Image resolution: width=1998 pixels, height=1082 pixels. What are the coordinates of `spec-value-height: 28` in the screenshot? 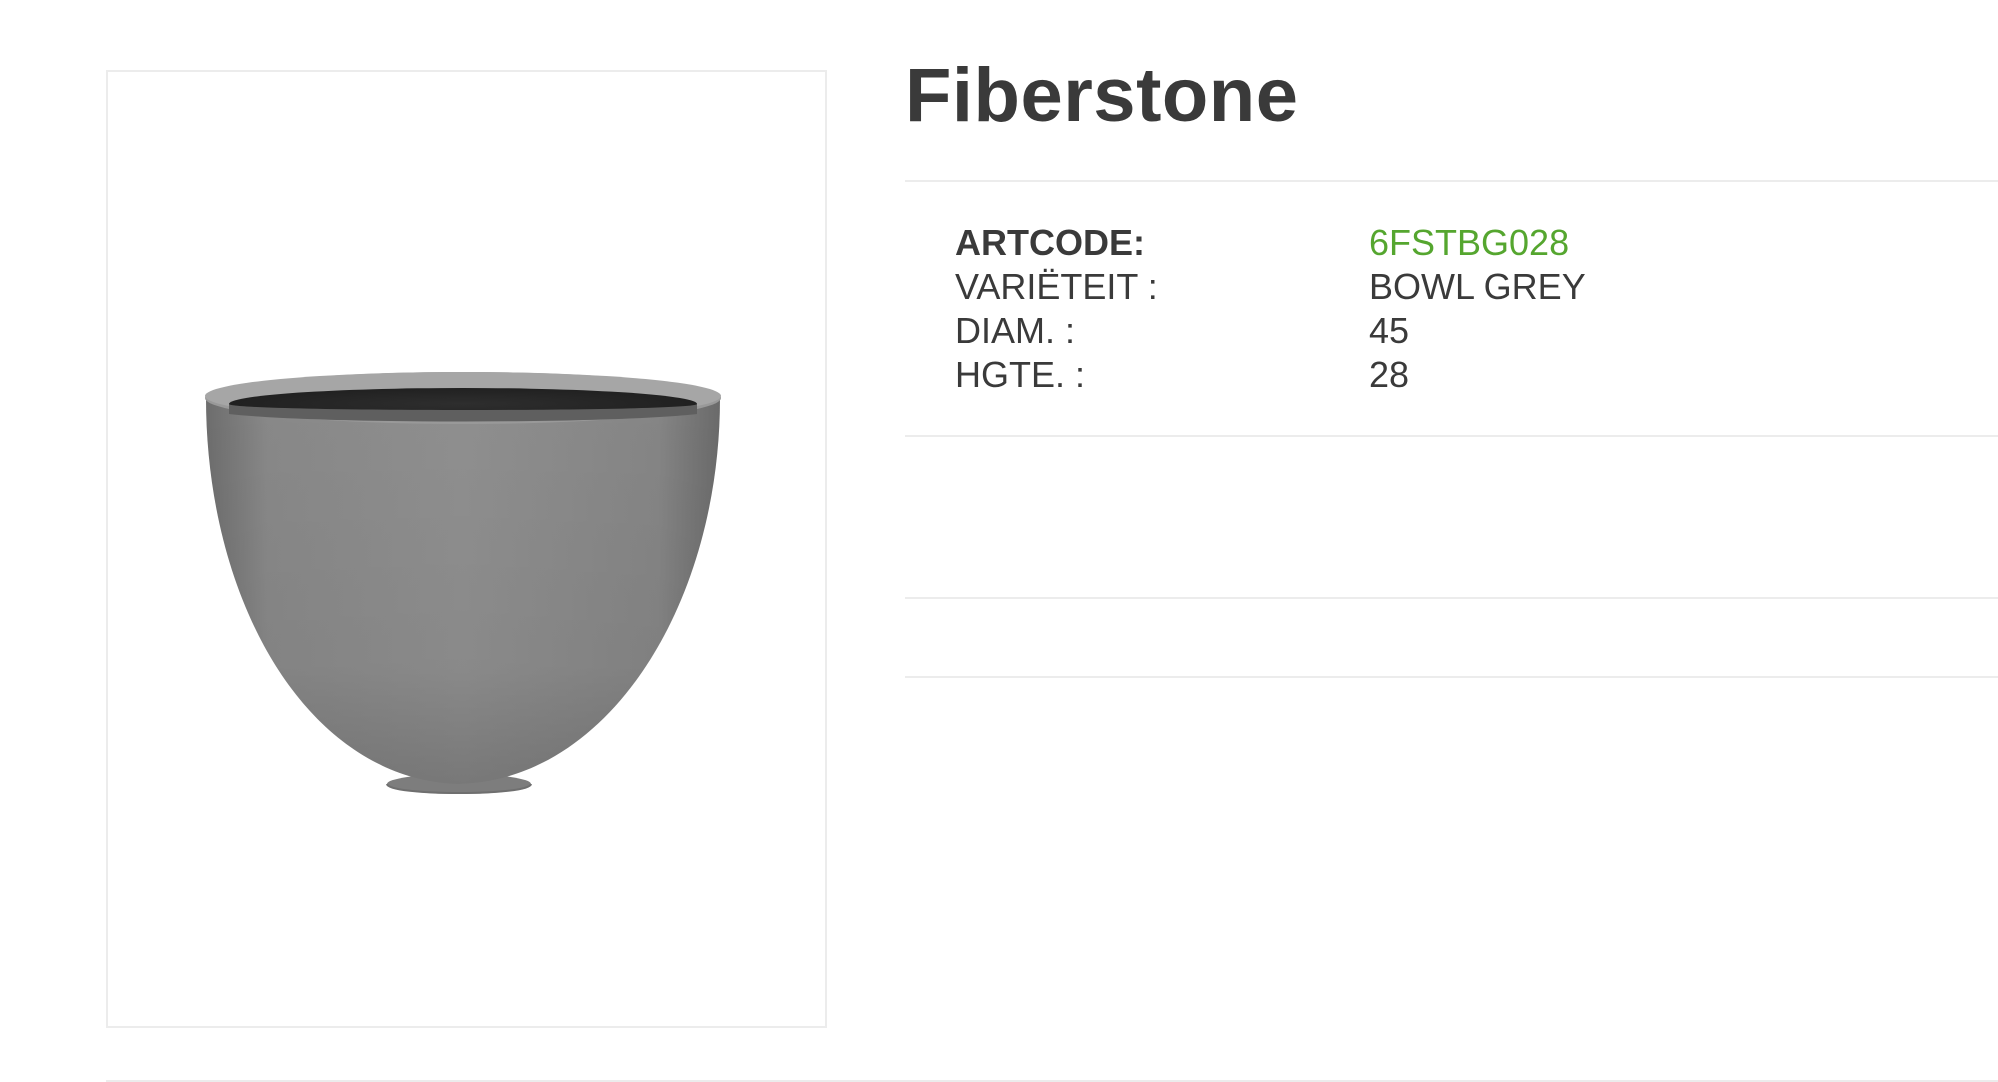 It's located at (1389, 374).